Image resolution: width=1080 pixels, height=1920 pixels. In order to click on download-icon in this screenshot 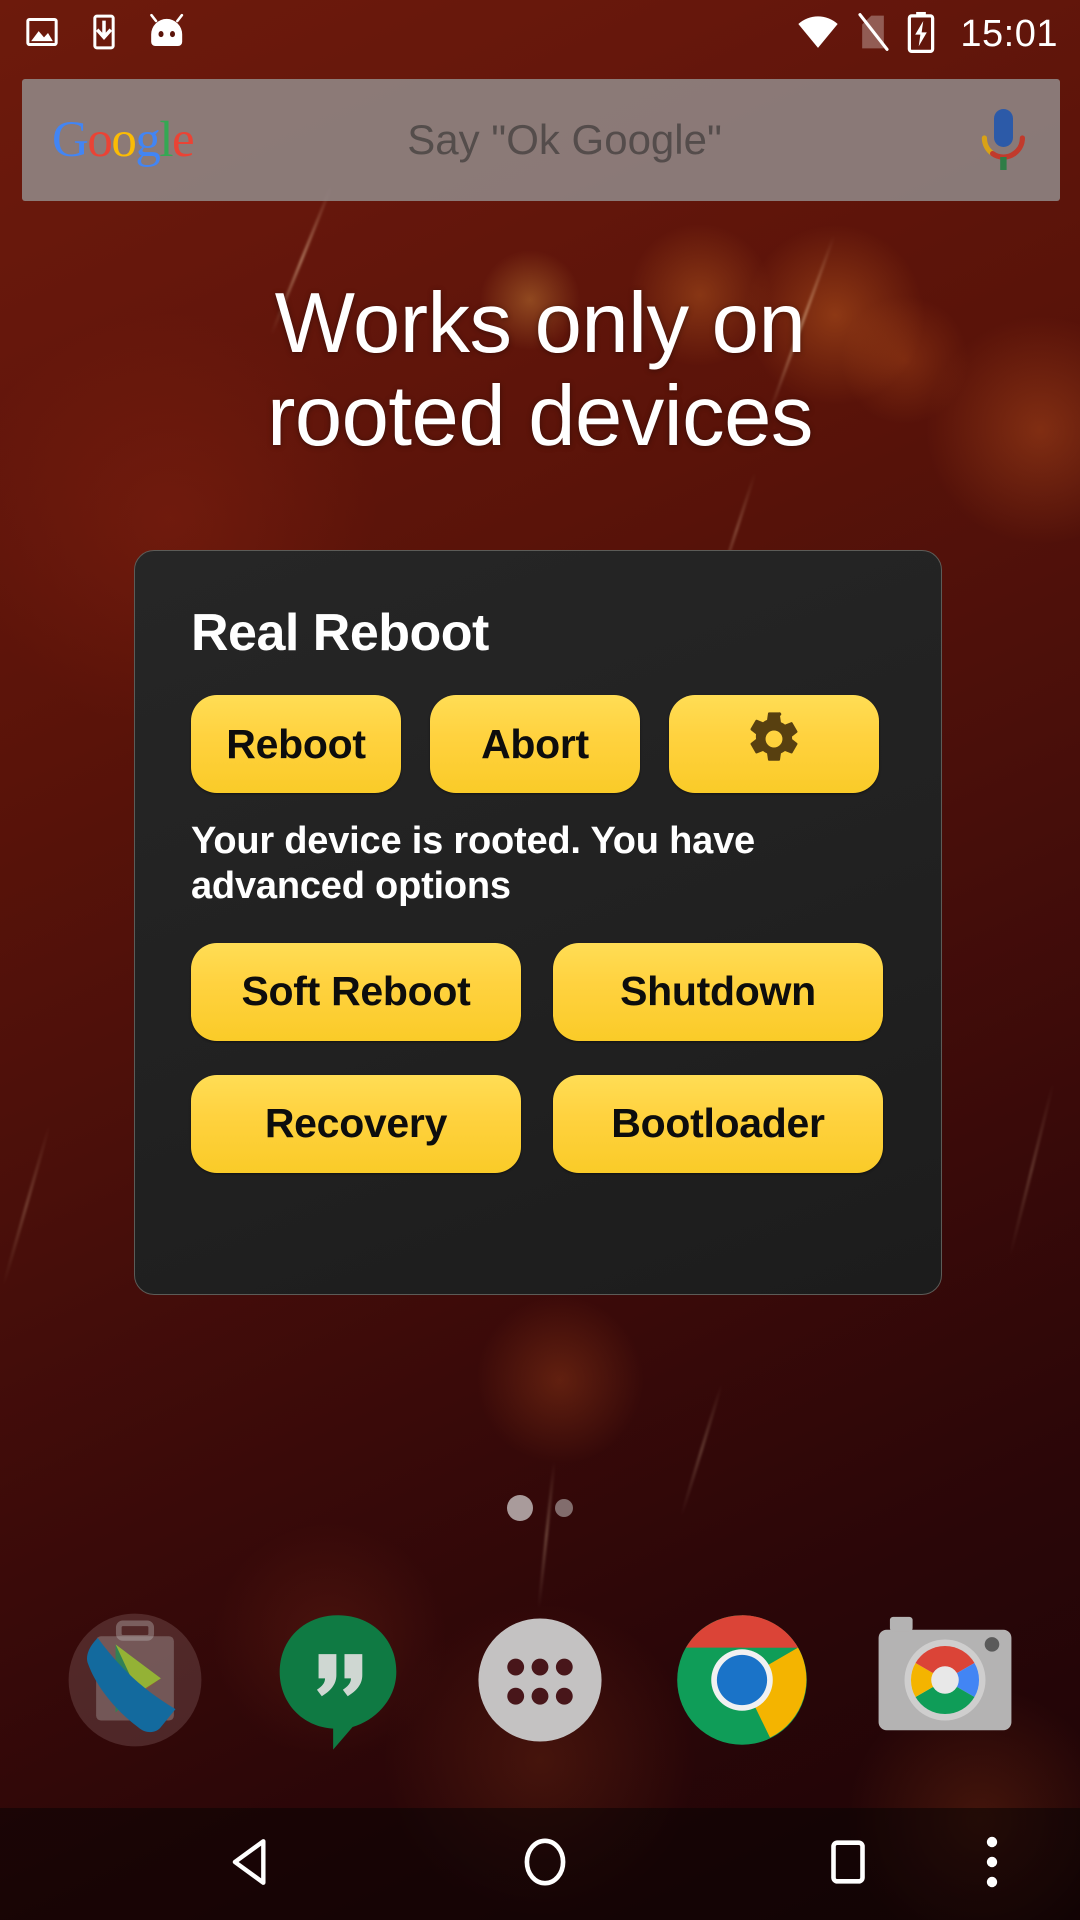, I will do `click(104, 34)`.